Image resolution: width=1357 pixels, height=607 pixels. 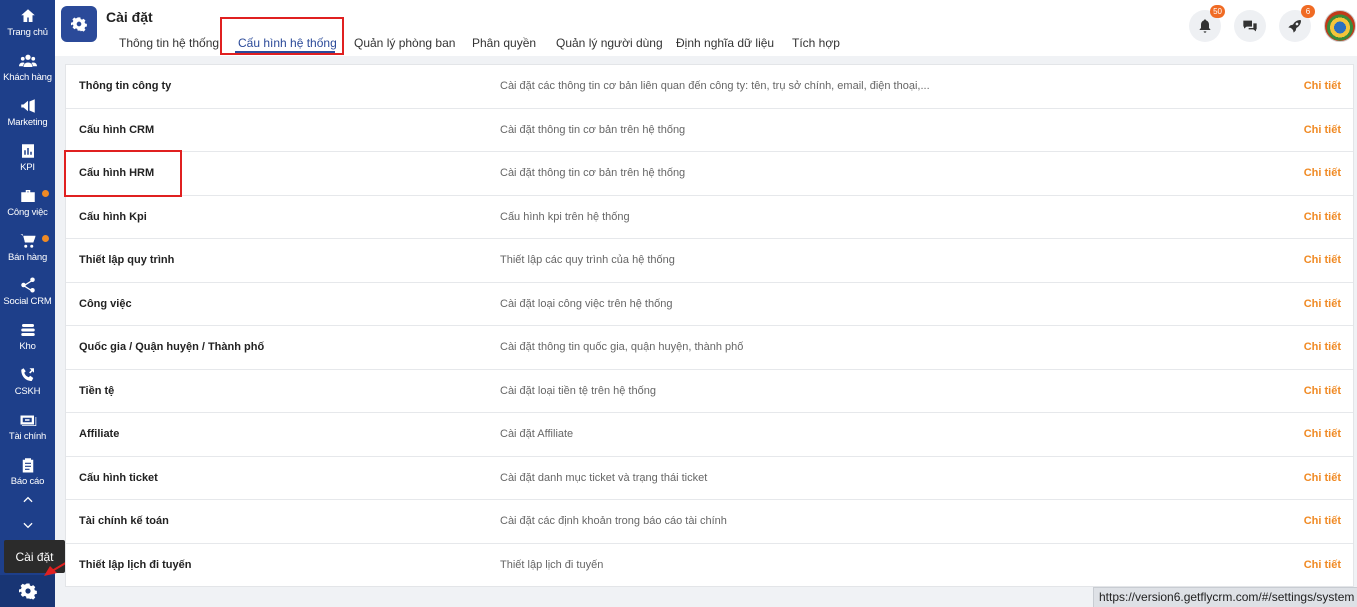 I want to click on row-title: Cấu hình ticket, so click(x=118, y=477).